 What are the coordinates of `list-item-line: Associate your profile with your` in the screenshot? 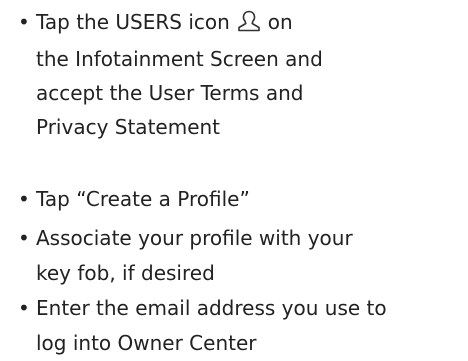 It's located at (194, 238).